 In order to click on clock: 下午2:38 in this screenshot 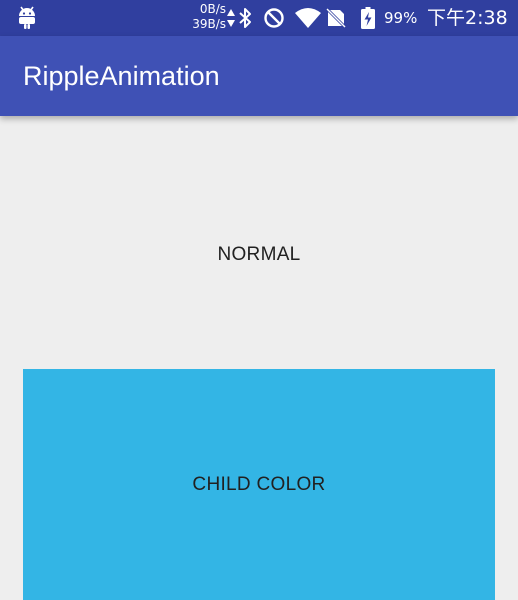, I will do `click(467, 18)`.